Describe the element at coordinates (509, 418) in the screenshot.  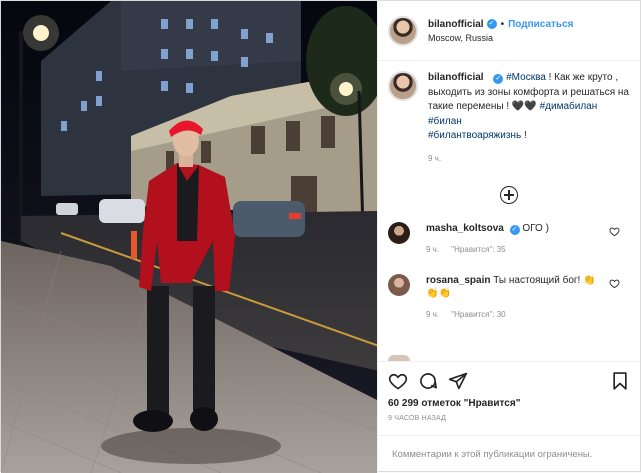
I see `post-time: 9 ЧАСОВ НАЗАД` at that location.